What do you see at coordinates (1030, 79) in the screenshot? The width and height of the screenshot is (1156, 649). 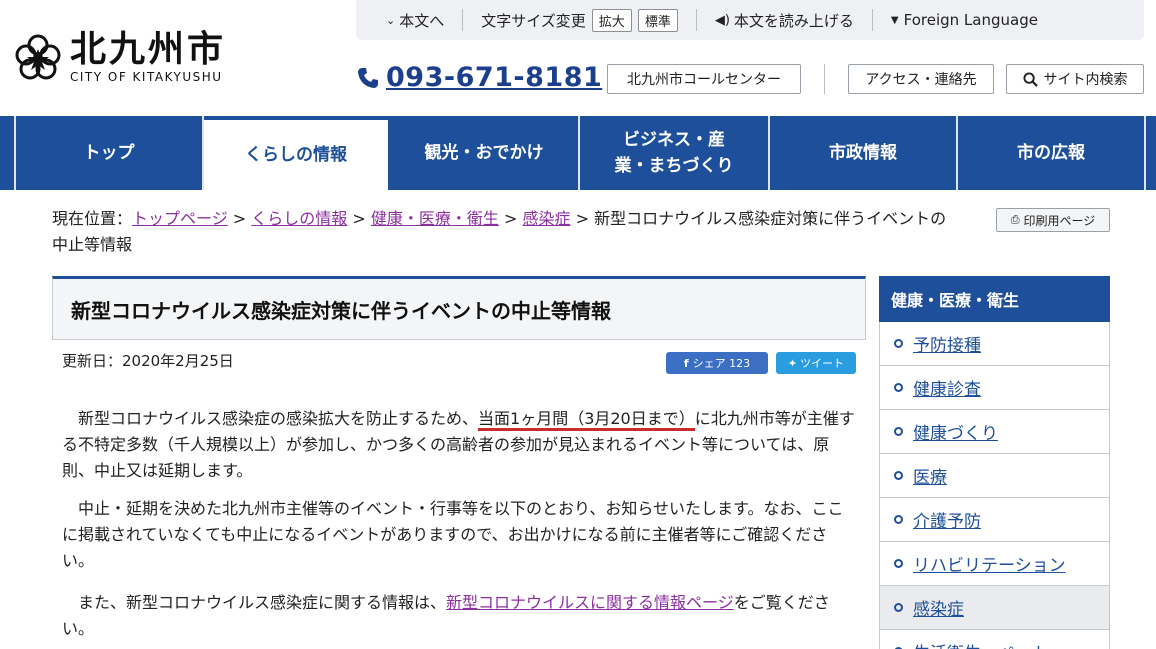 I see `search-icon` at bounding box center [1030, 79].